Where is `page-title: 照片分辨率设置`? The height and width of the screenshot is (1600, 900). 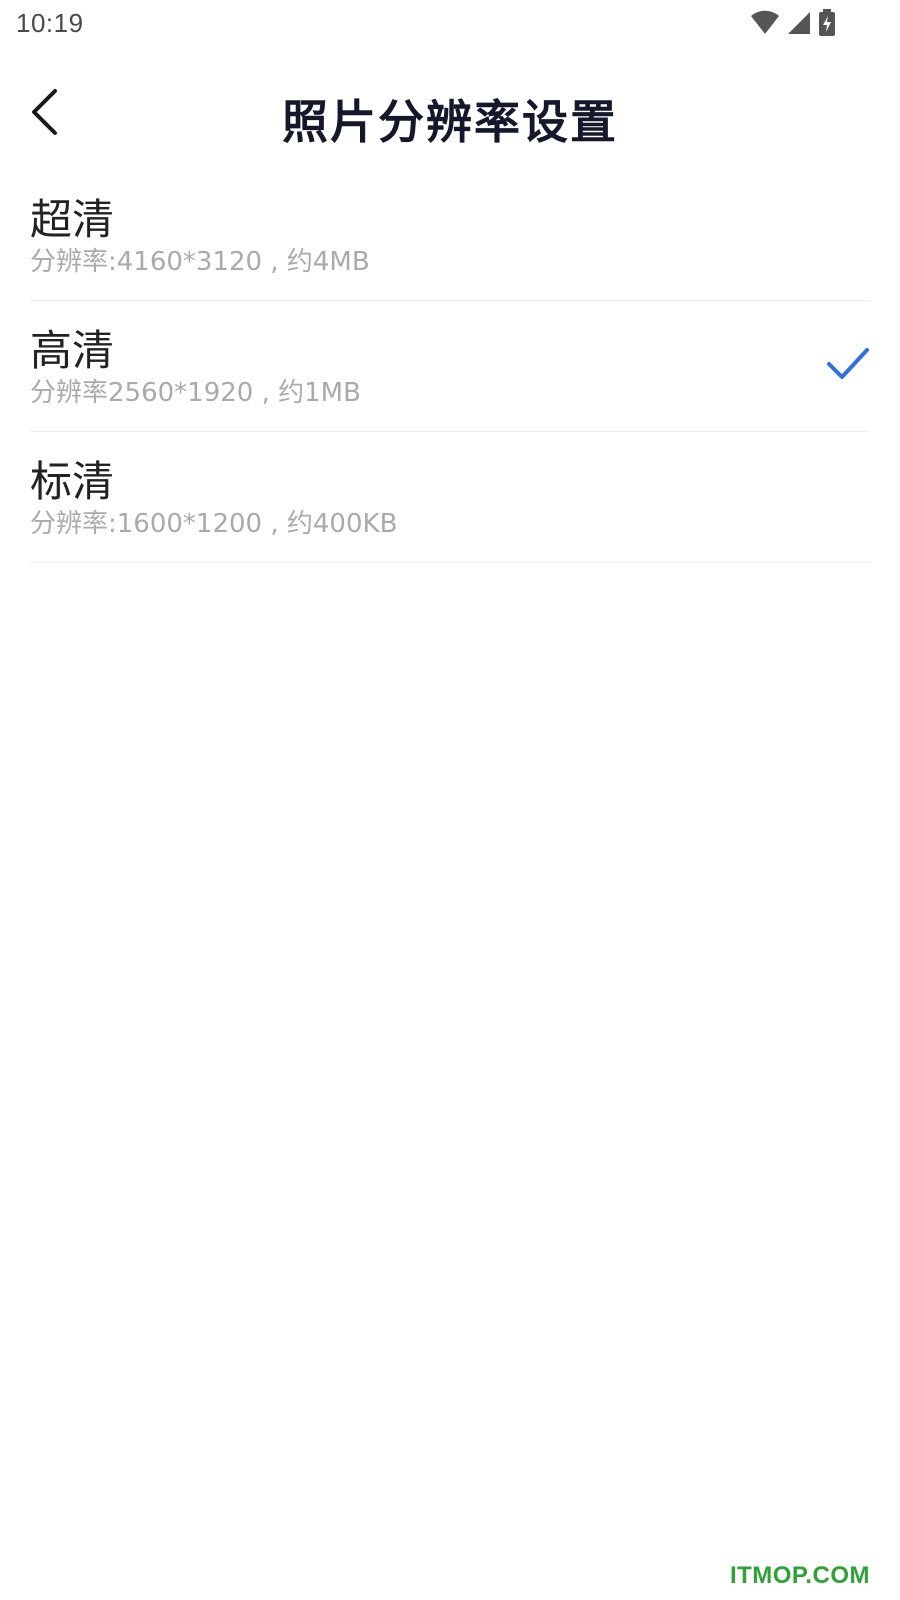
page-title: 照片分辨率设置 is located at coordinates (450, 122).